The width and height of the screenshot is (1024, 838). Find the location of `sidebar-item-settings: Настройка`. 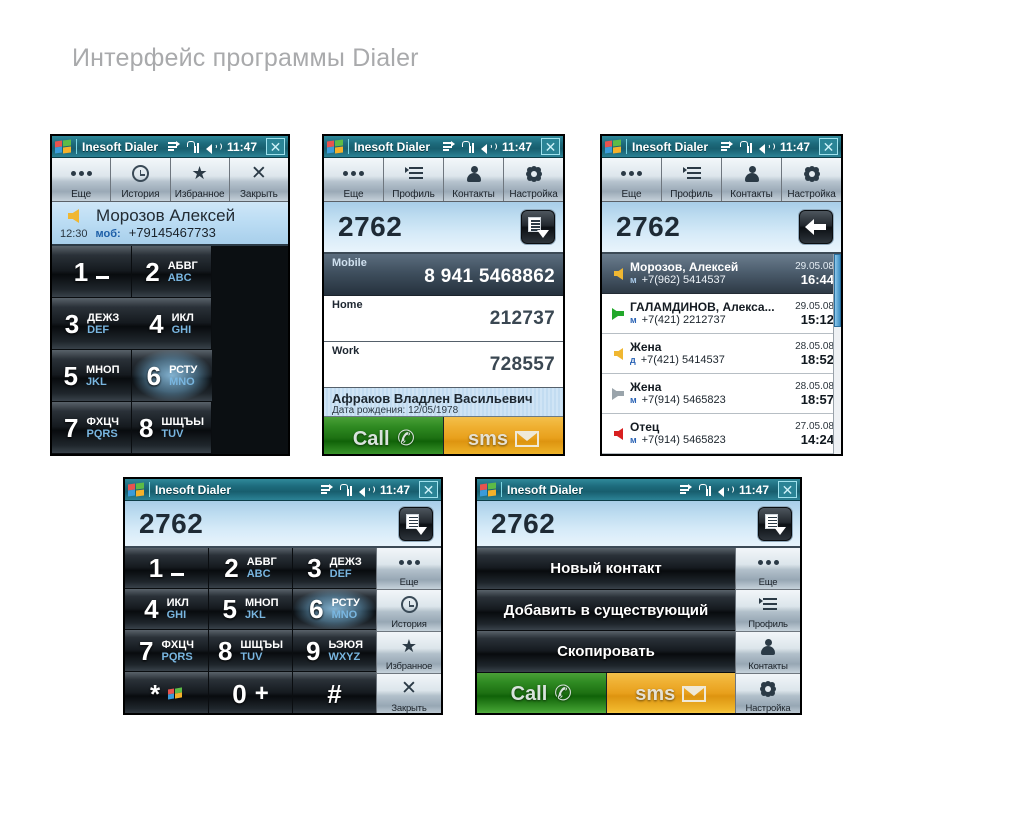

sidebar-item-settings: Настройка is located at coordinates (767, 693).